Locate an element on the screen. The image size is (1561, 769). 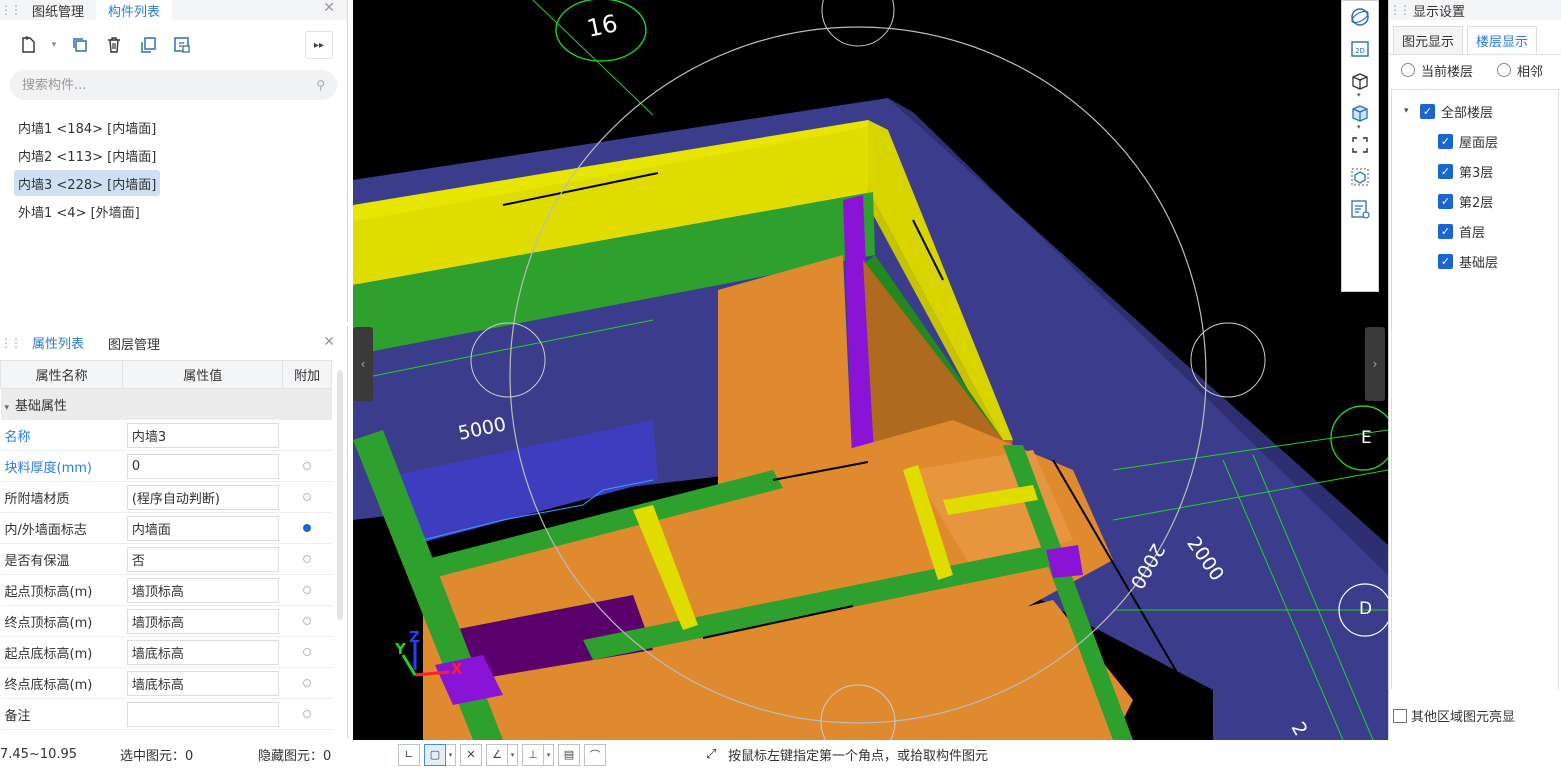
property-row: 块料厚度(mm) 0 is located at coordinates (166, 466).